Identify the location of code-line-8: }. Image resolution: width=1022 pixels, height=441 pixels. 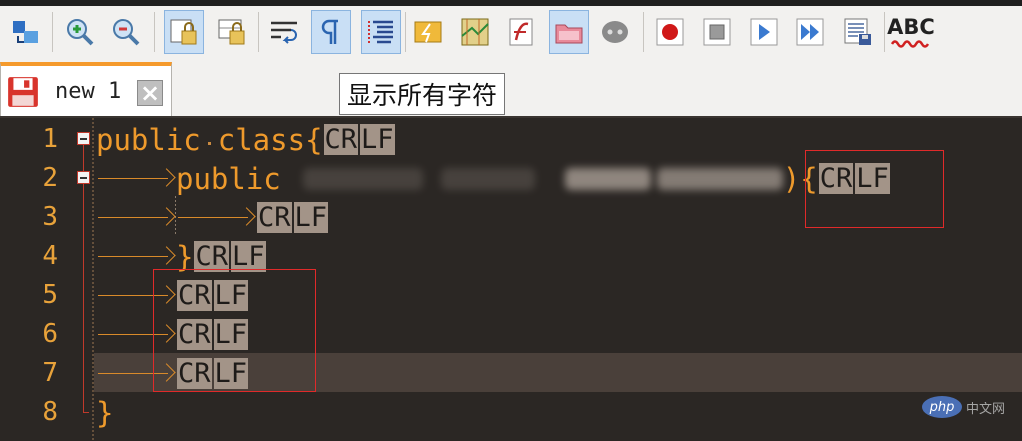
(104, 412).